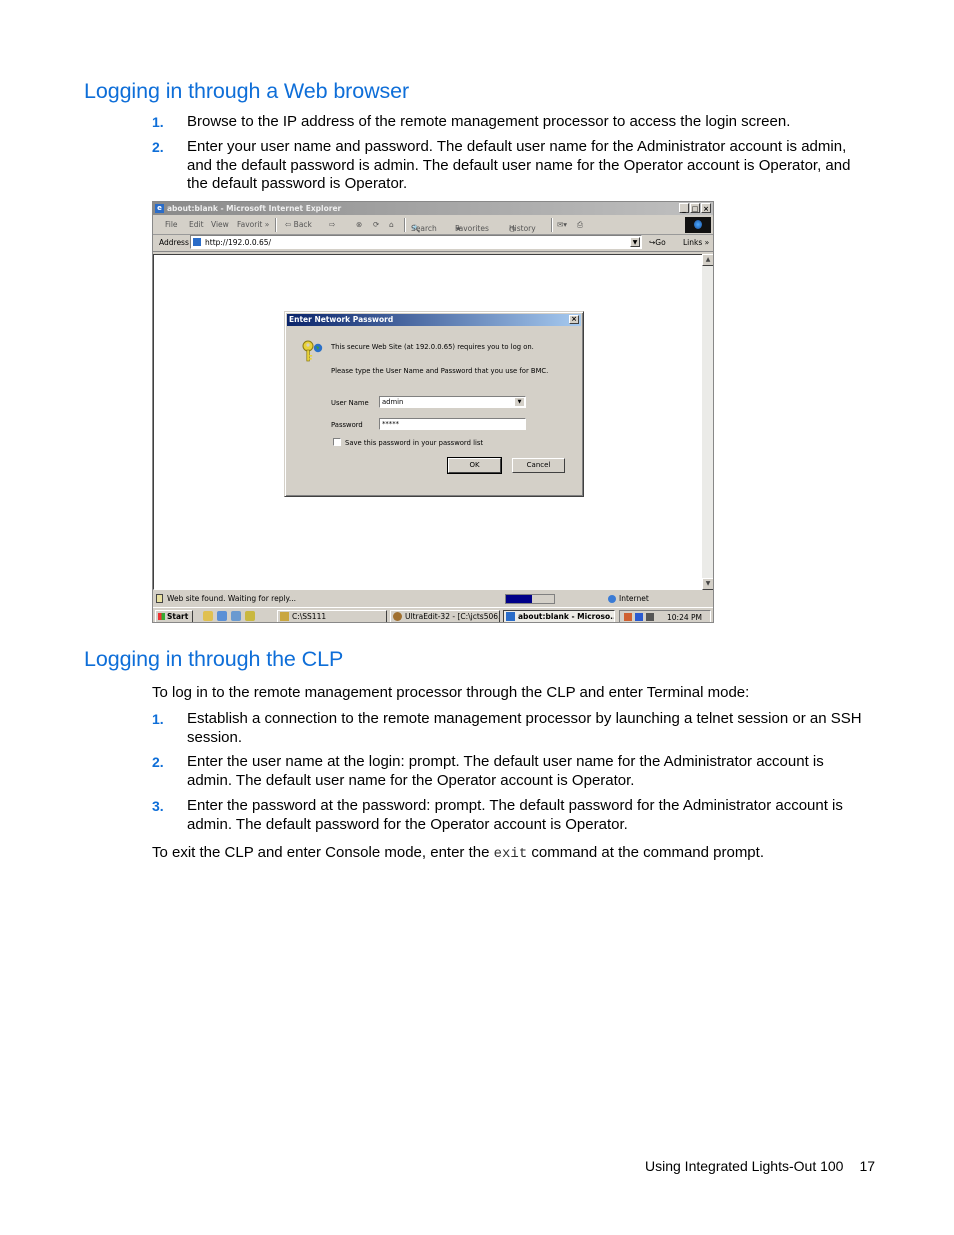 The height and width of the screenshot is (1235, 954). What do you see at coordinates (698, 225) in the screenshot?
I see `windows-logo-icon` at bounding box center [698, 225].